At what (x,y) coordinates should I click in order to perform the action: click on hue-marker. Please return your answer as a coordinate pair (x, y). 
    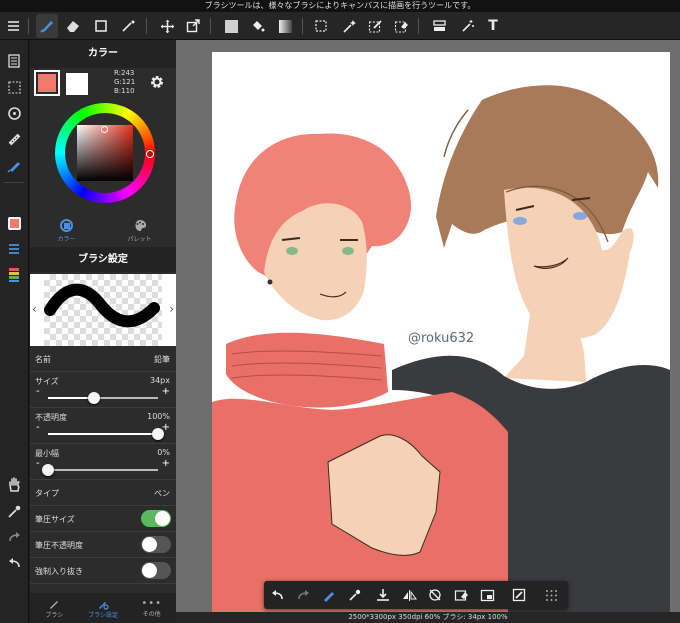
    Looking at the image, I should click on (150, 154).